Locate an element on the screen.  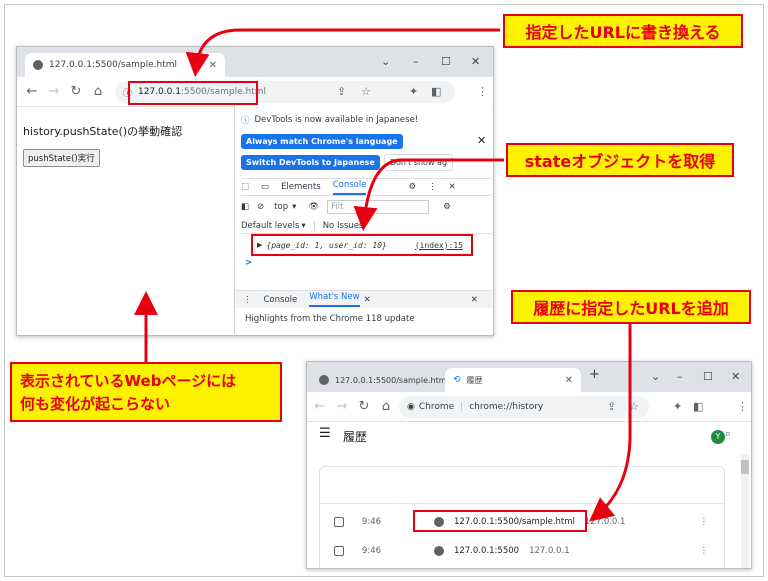
devtools-info-bar: ⓘ DevTools is now available in Japanese! is located at coordinates (366, 120).